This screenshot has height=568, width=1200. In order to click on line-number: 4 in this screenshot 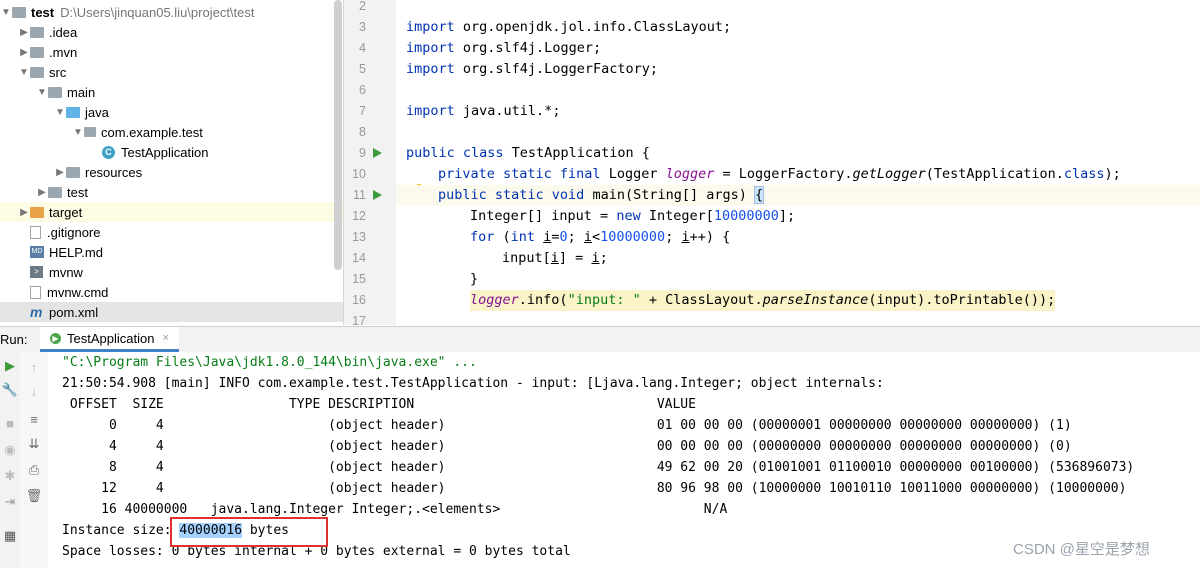, I will do `click(362, 48)`.